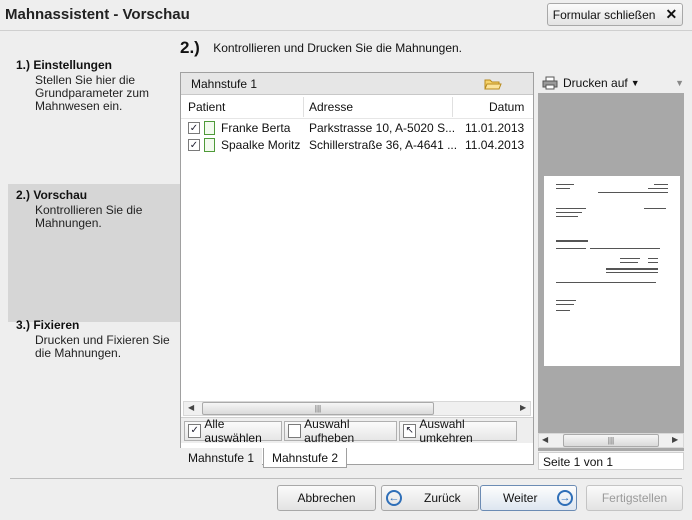 The width and height of the screenshot is (692, 520). I want to click on print-to-dropdown: Drucken auf ▼ ▼, so click(613, 83).